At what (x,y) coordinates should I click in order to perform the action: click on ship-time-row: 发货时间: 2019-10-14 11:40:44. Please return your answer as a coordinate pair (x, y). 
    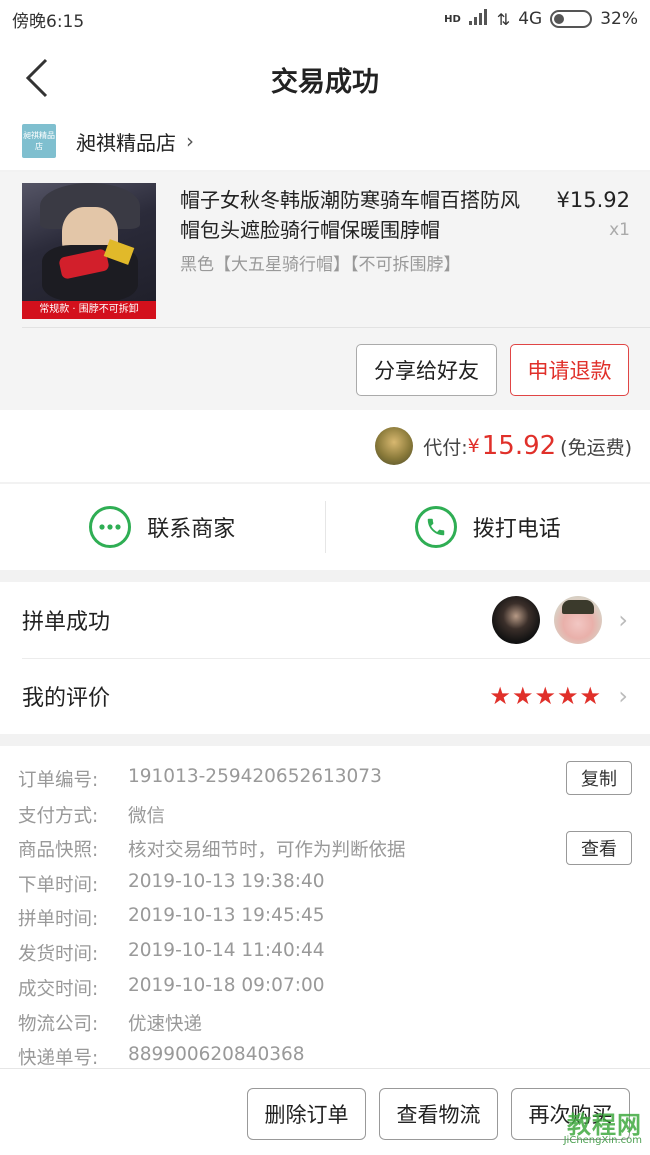
    Looking at the image, I should click on (171, 952).